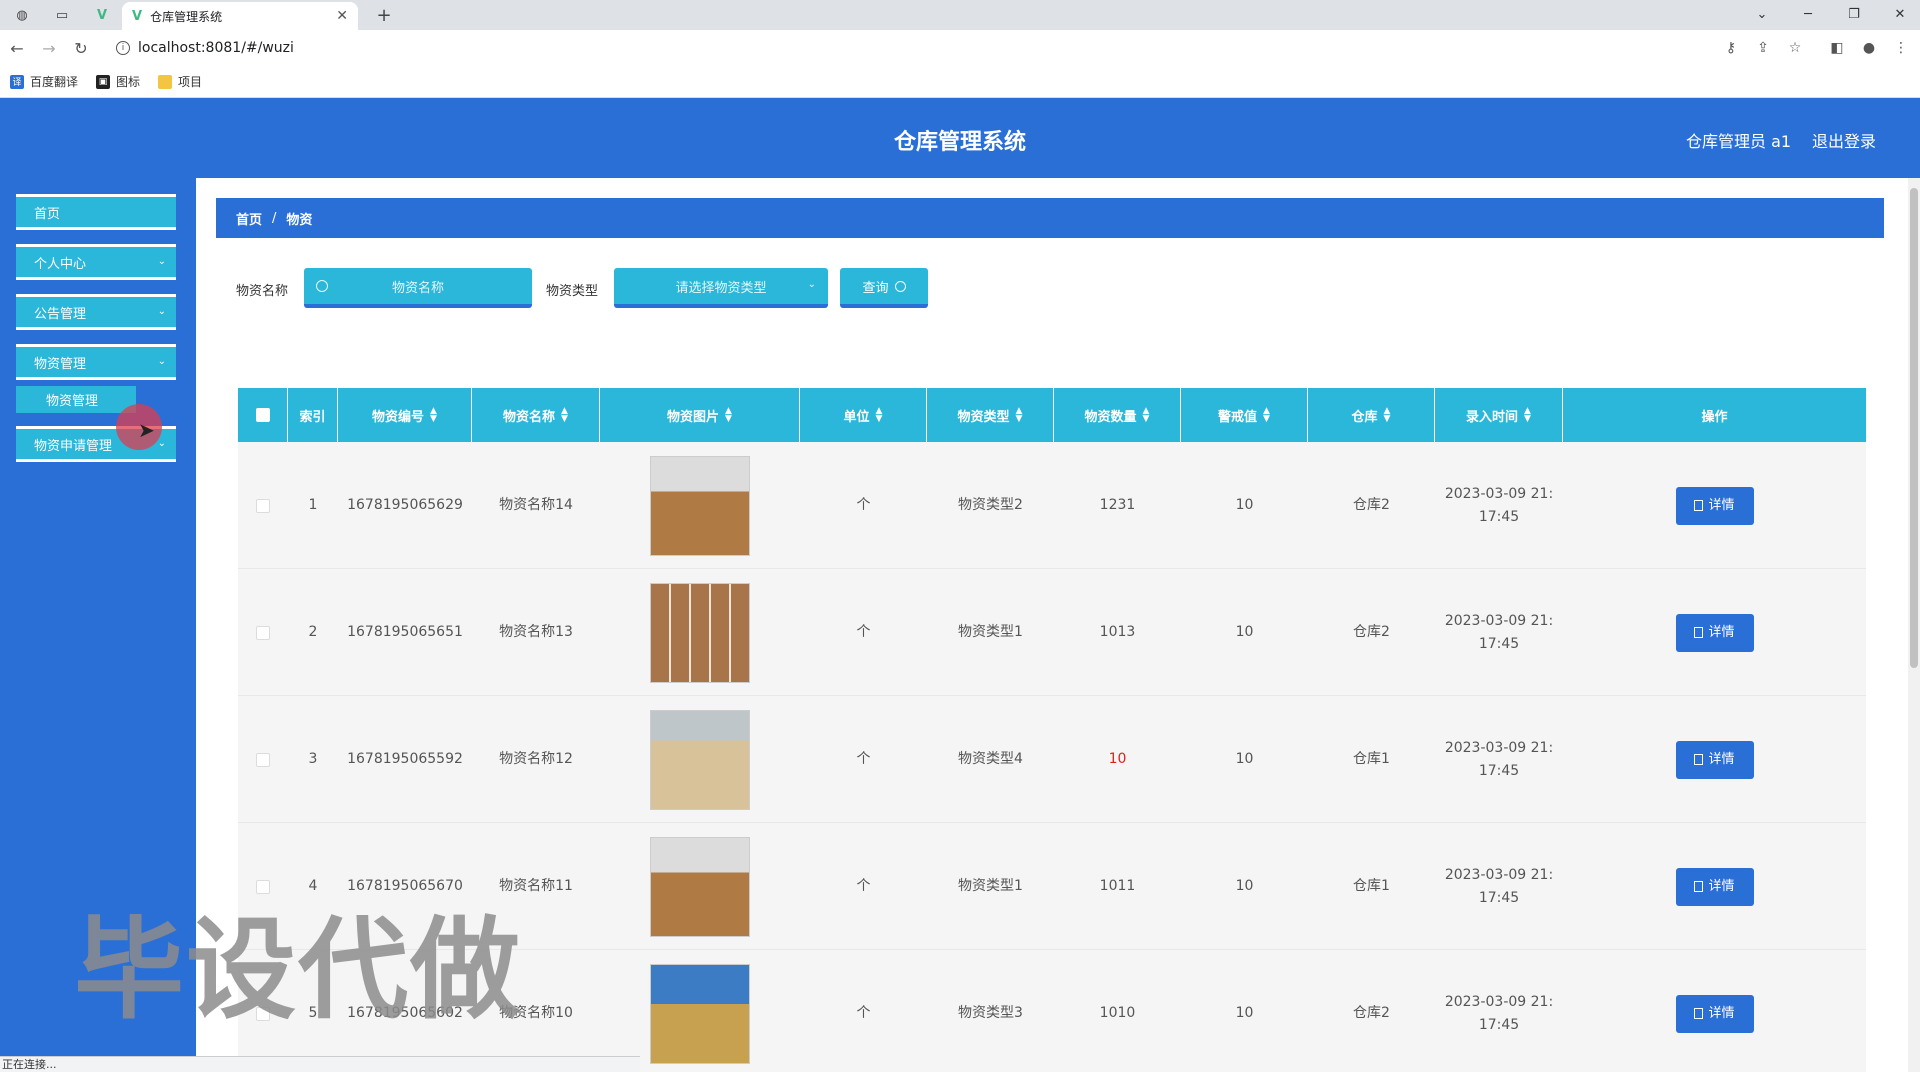 The image size is (1920, 1072). Describe the element at coordinates (146, 430) in the screenshot. I see `mouse-cursor-icon: ➤` at that location.